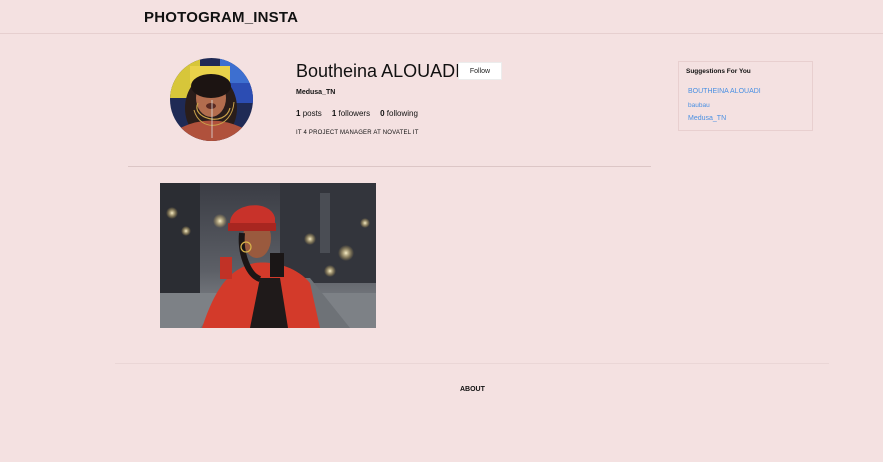 Image resolution: width=883 pixels, height=462 pixels. I want to click on suggestion-item: Medusa_TN, so click(707, 118).